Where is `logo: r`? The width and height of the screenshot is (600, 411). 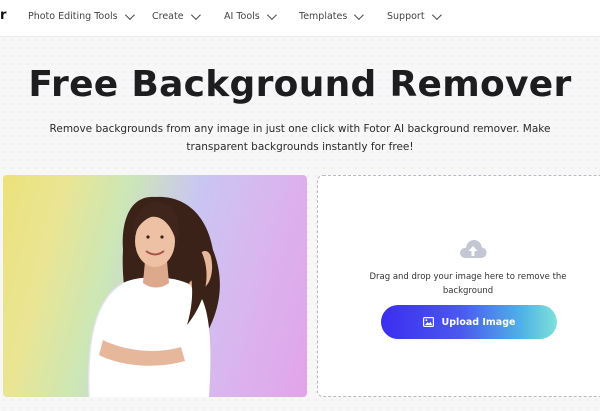 logo: r is located at coordinates (3, 15).